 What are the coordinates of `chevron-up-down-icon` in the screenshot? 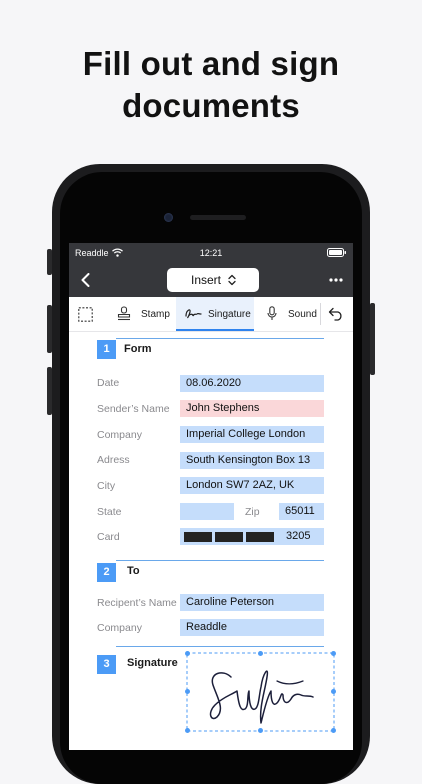 It's located at (232, 280).